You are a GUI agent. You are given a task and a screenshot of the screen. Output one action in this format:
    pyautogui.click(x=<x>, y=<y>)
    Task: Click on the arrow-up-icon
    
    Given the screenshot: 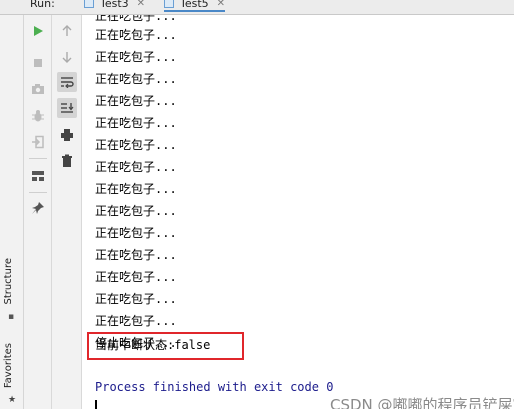 What is the action you would take?
    pyautogui.click(x=67, y=31)
    